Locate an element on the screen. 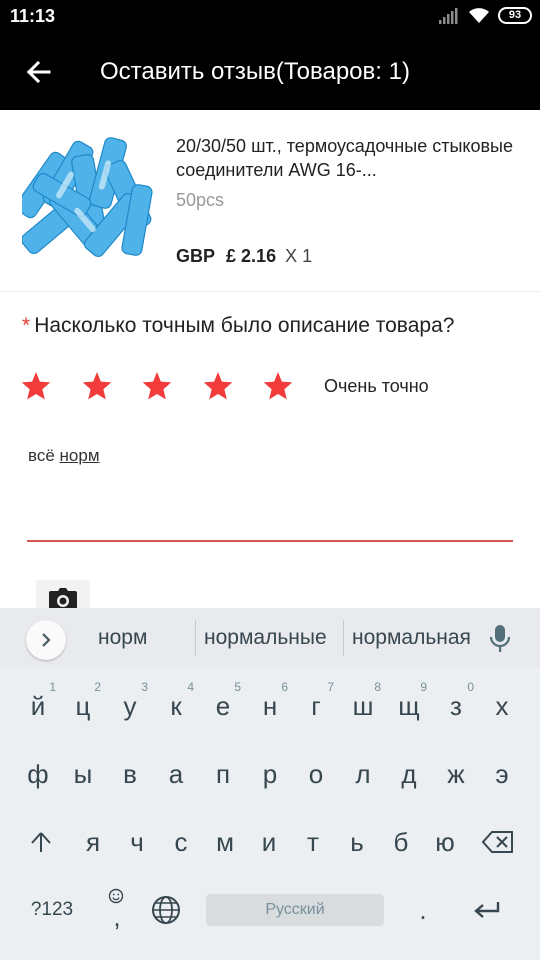  status-time: 11:13 is located at coordinates (33, 16).